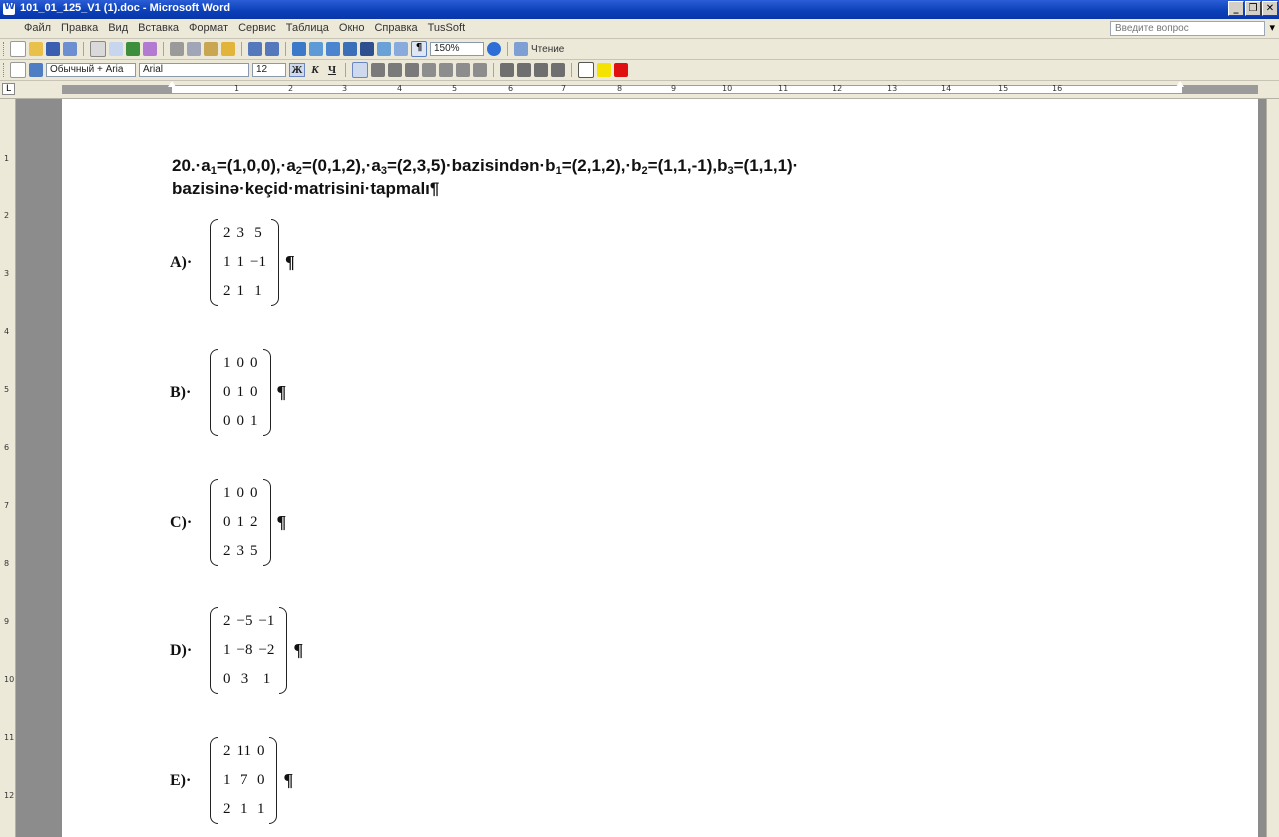  I want to click on zoom-combo: 150%, so click(457, 49).